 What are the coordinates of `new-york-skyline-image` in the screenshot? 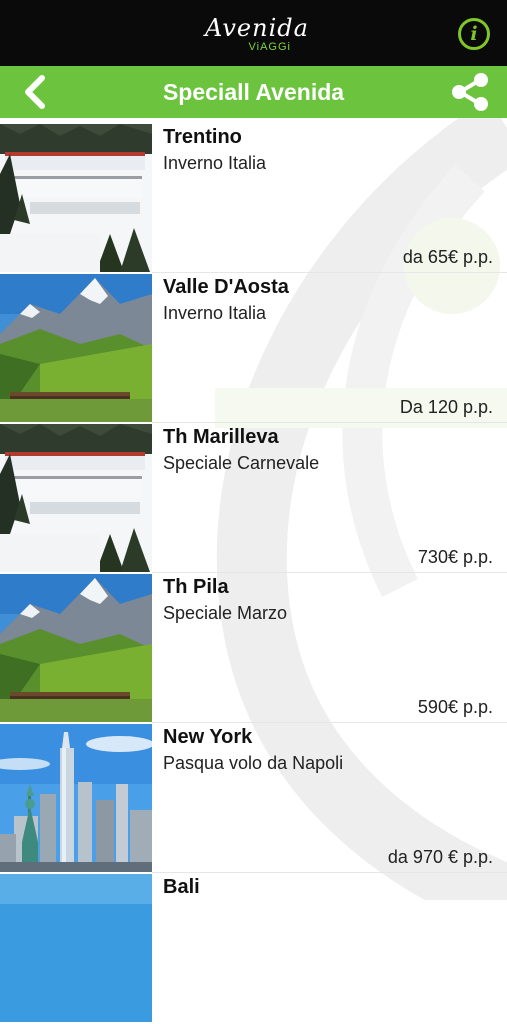 It's located at (76, 798).